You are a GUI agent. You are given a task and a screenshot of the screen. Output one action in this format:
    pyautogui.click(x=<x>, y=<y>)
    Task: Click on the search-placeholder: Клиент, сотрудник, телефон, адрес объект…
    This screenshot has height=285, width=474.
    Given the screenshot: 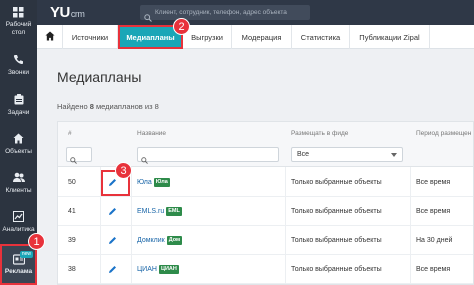 What is the action you would take?
    pyautogui.click(x=221, y=12)
    